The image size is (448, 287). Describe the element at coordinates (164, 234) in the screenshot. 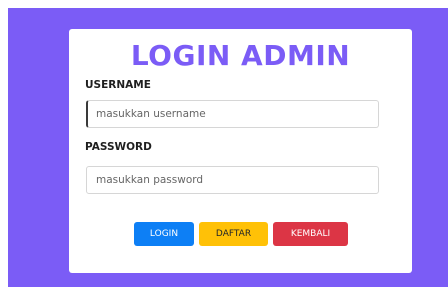

I see `login-button: LOGIN` at that location.